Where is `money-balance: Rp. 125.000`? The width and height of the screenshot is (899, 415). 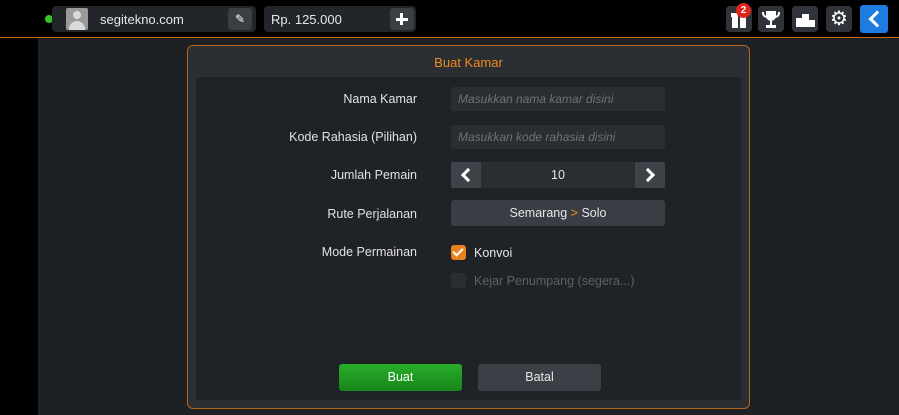 money-balance: Rp. 125.000 is located at coordinates (306, 19).